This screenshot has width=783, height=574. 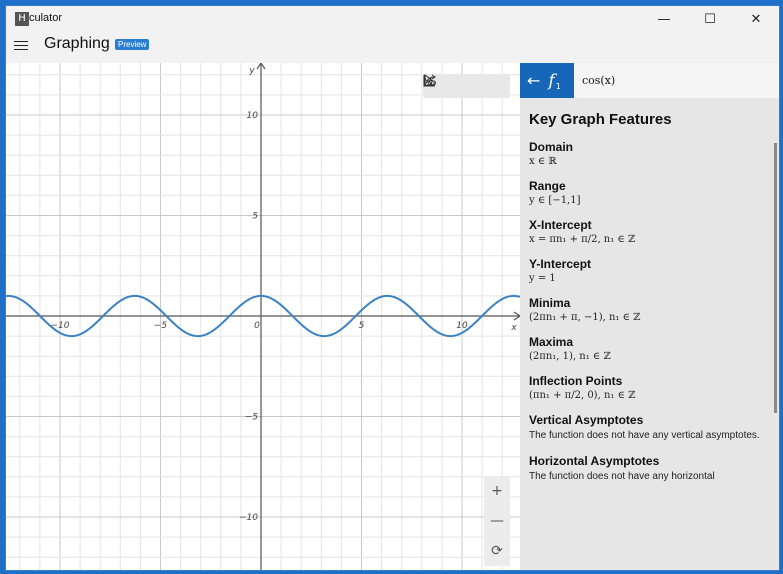 What do you see at coordinates (542, 278) in the screenshot?
I see `feature-value: y = 1` at bounding box center [542, 278].